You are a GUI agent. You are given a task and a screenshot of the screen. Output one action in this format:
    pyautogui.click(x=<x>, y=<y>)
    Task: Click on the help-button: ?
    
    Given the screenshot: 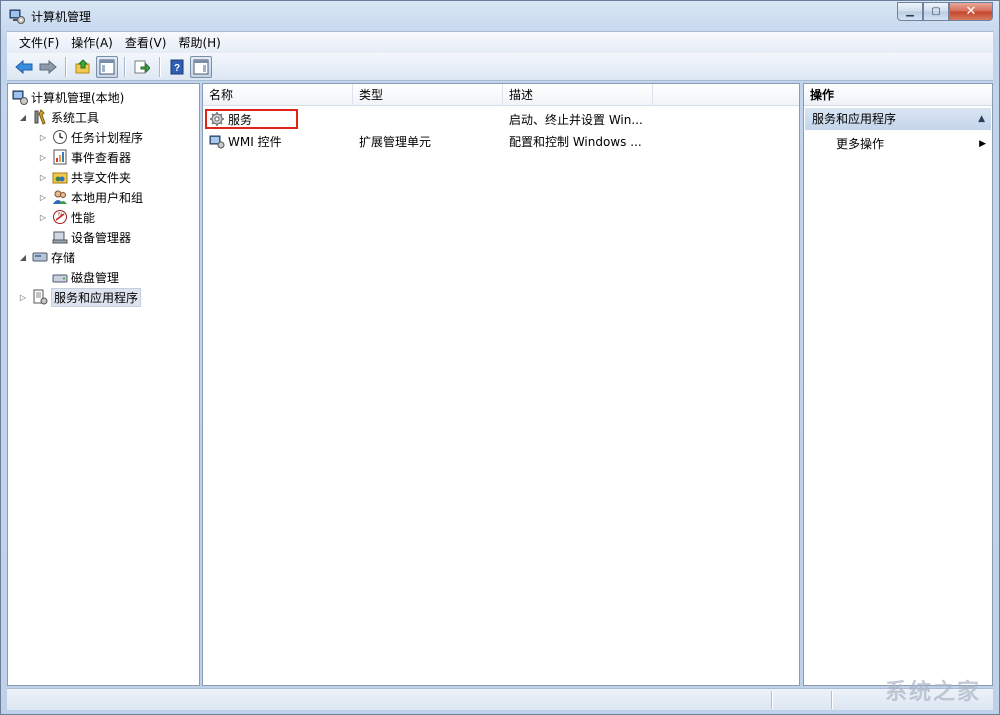 What is the action you would take?
    pyautogui.click(x=177, y=67)
    